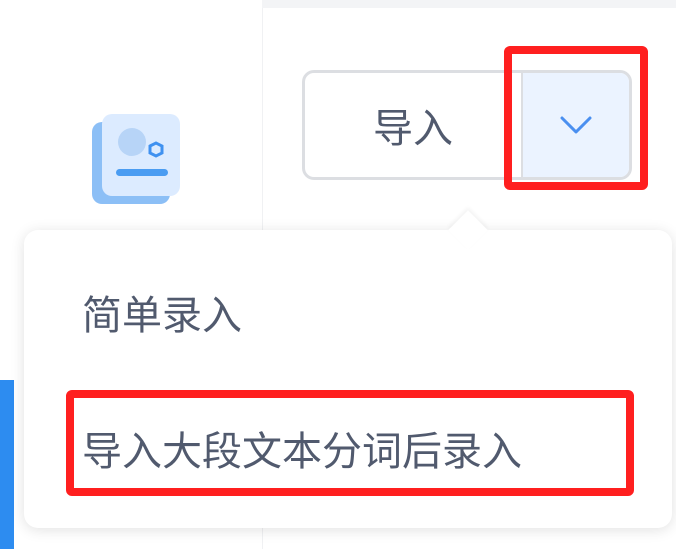  I want to click on import-button: 导入, so click(413, 125).